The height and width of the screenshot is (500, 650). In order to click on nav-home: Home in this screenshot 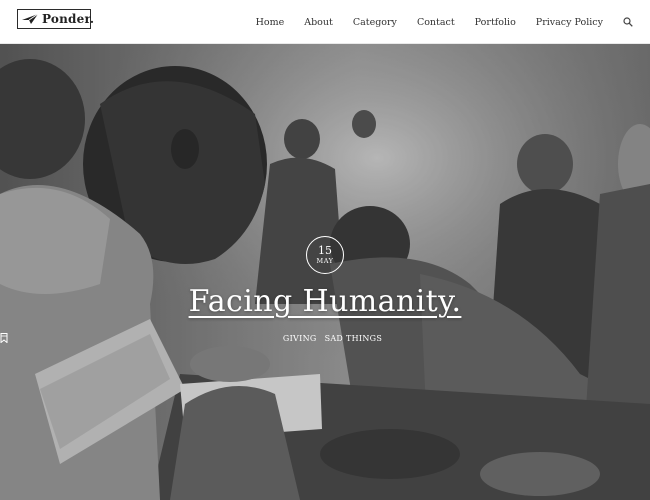, I will do `click(270, 22)`.